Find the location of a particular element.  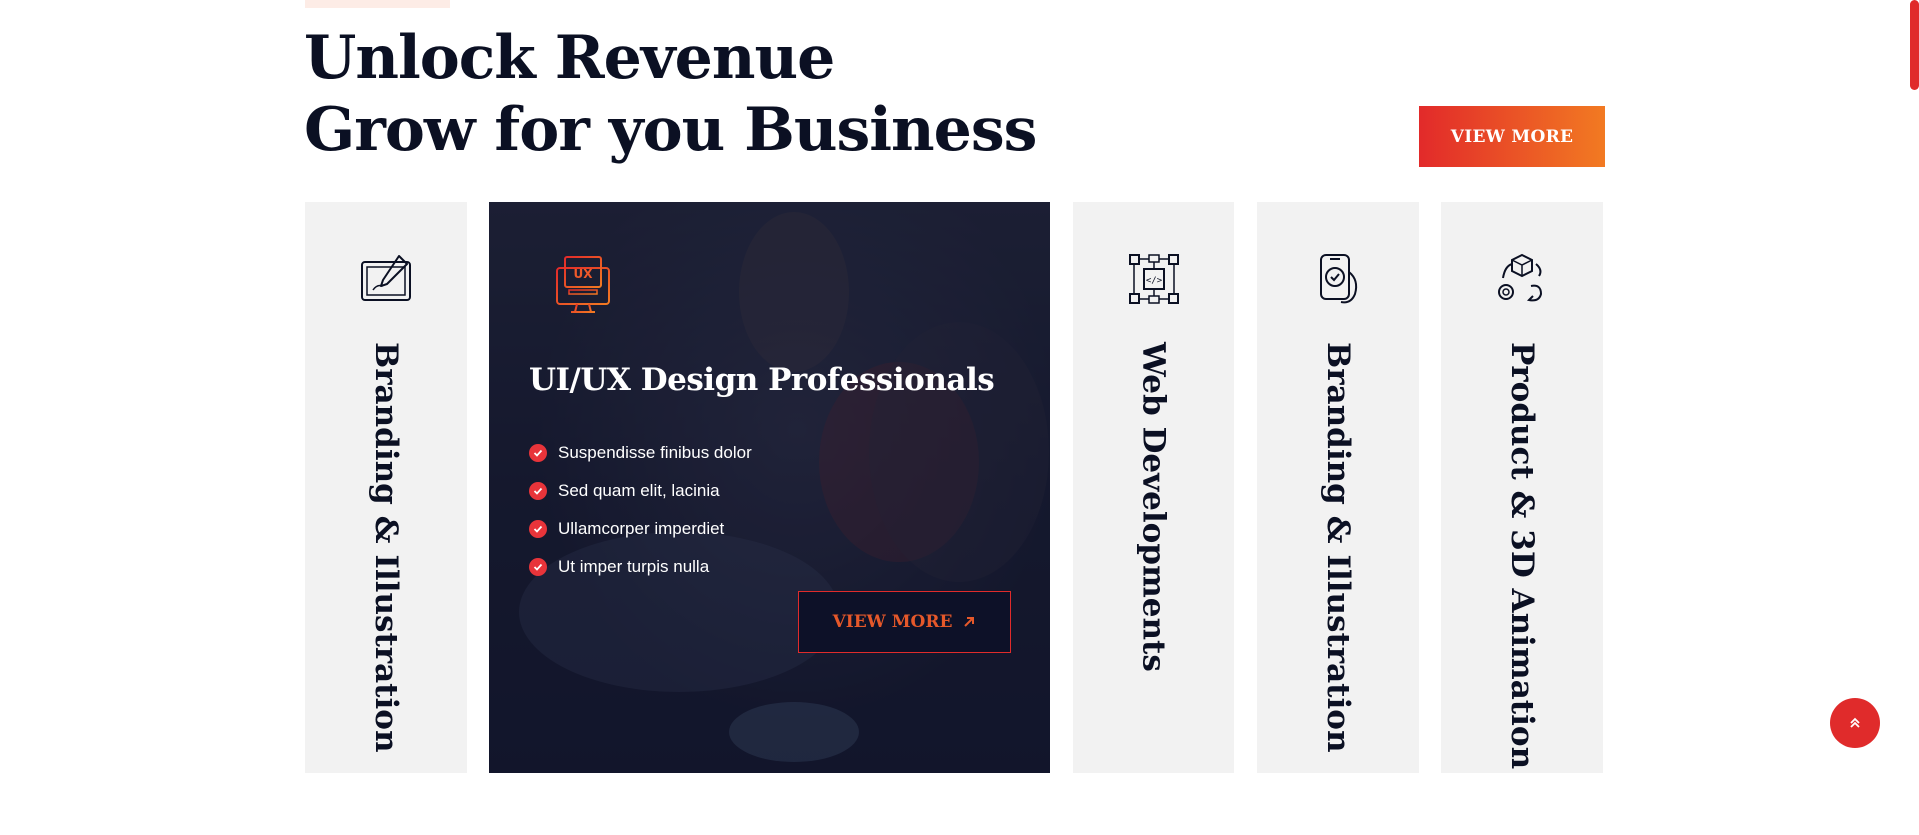

service-card-3d-animation: Product & 3D Animation is located at coordinates (1522, 487).